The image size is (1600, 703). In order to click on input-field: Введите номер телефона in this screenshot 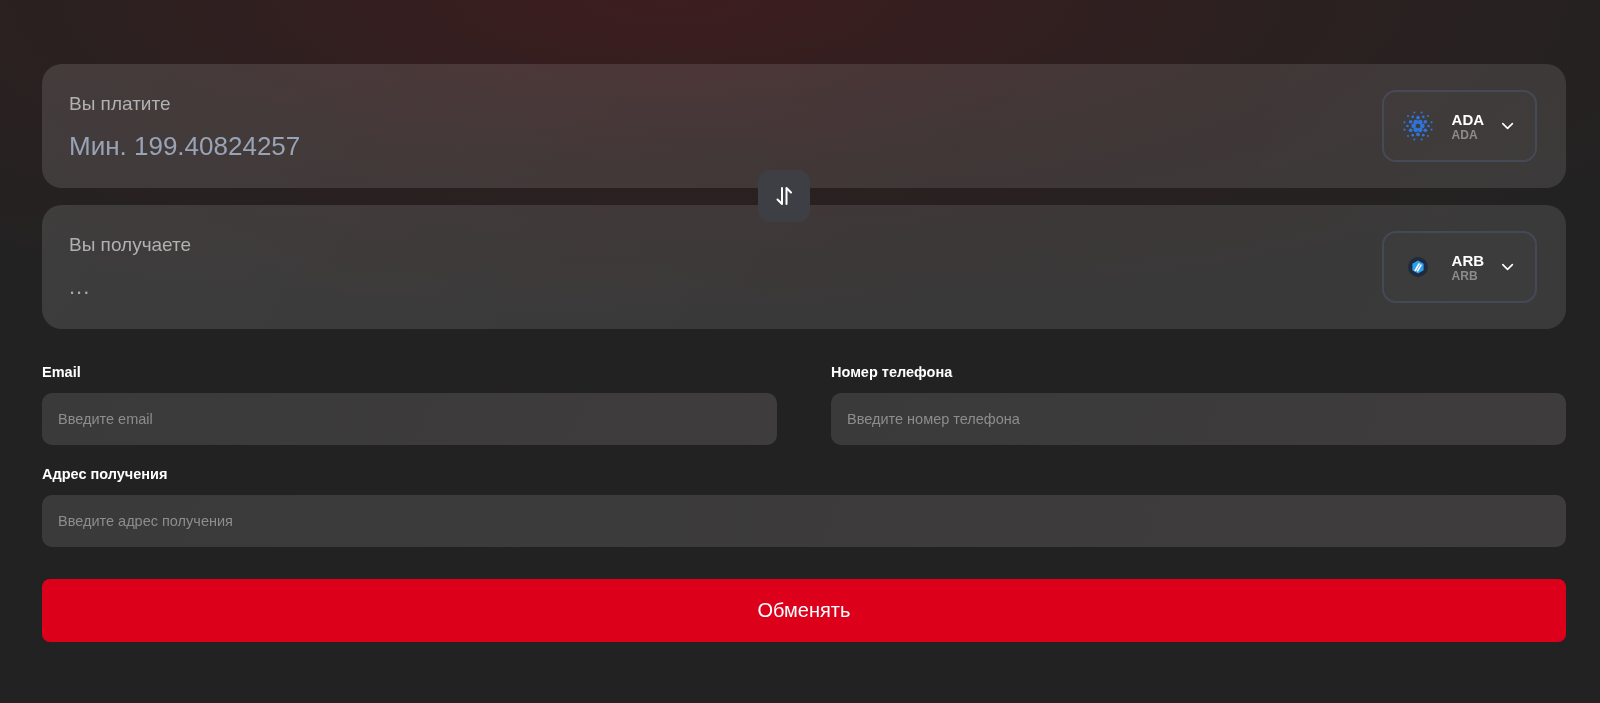, I will do `click(1198, 419)`.